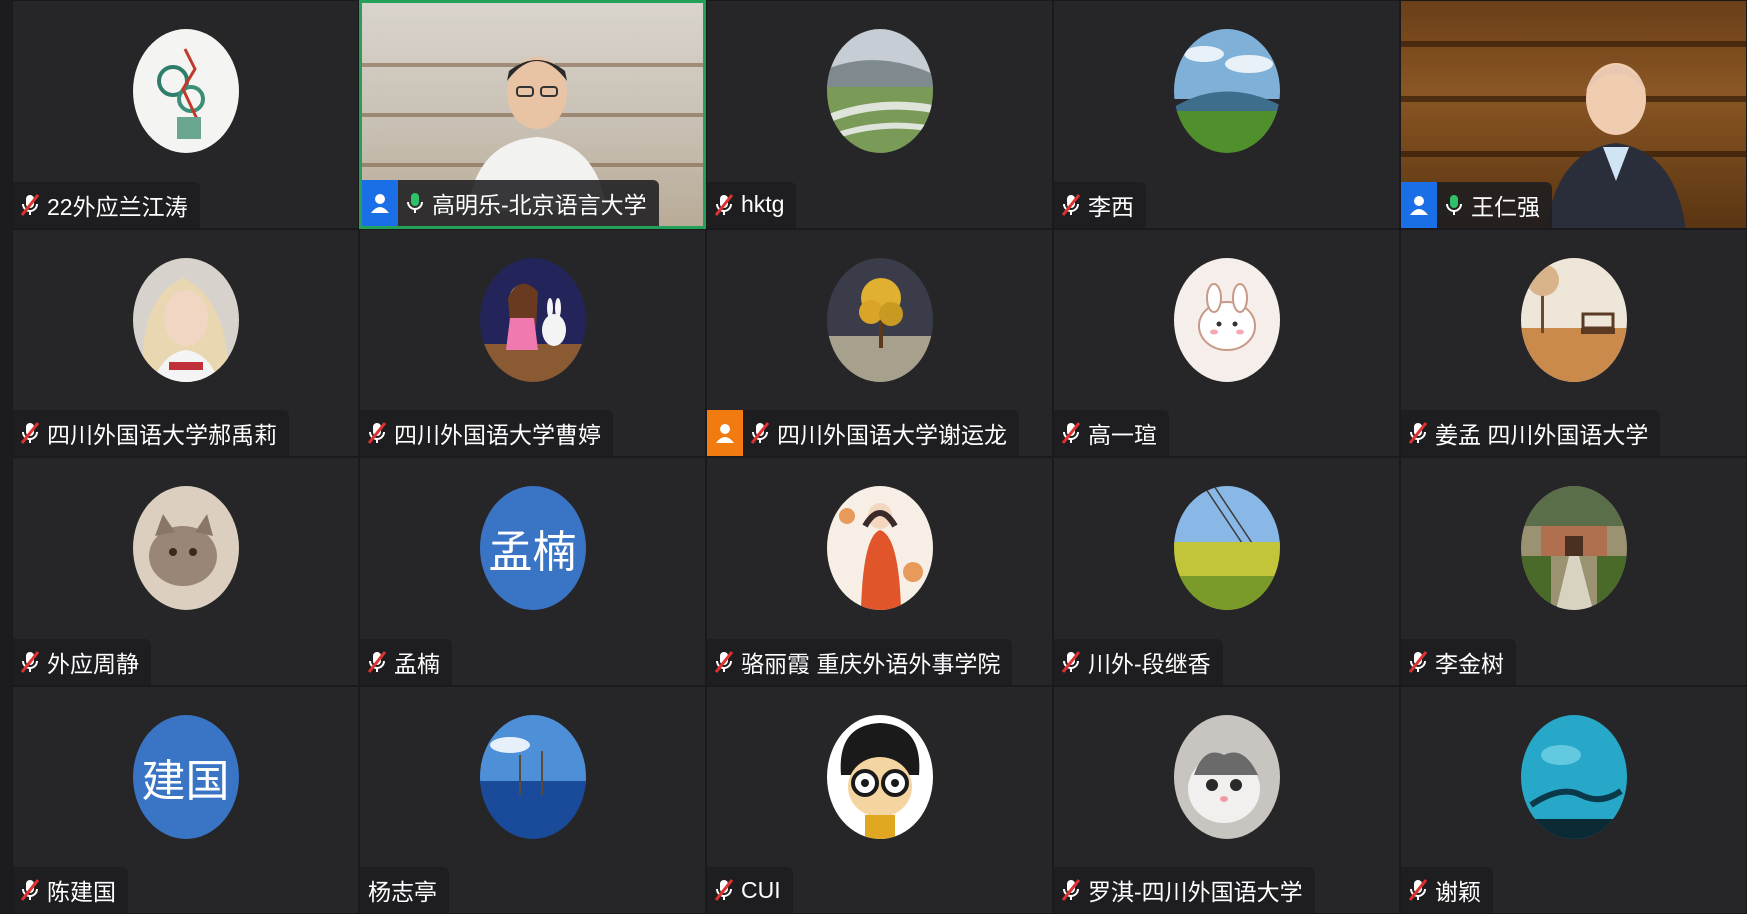 The height and width of the screenshot is (914, 1747). What do you see at coordinates (1149, 663) in the screenshot?
I see `participant-name: 川外-段继香` at bounding box center [1149, 663].